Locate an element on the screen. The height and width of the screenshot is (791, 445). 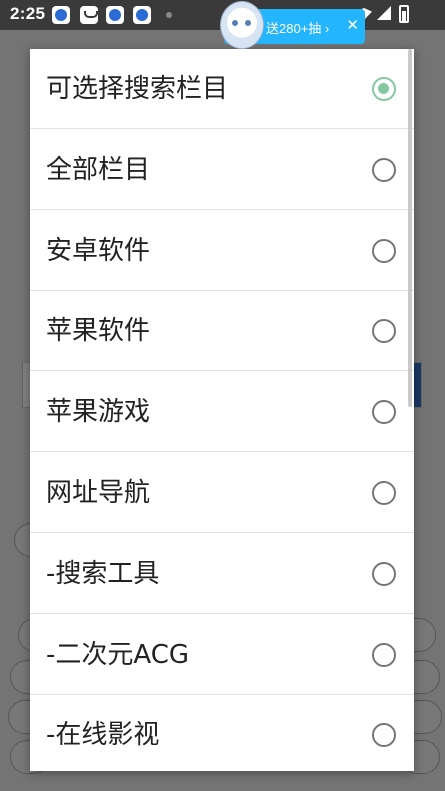
radio-checked-icon is located at coordinates (384, 89).